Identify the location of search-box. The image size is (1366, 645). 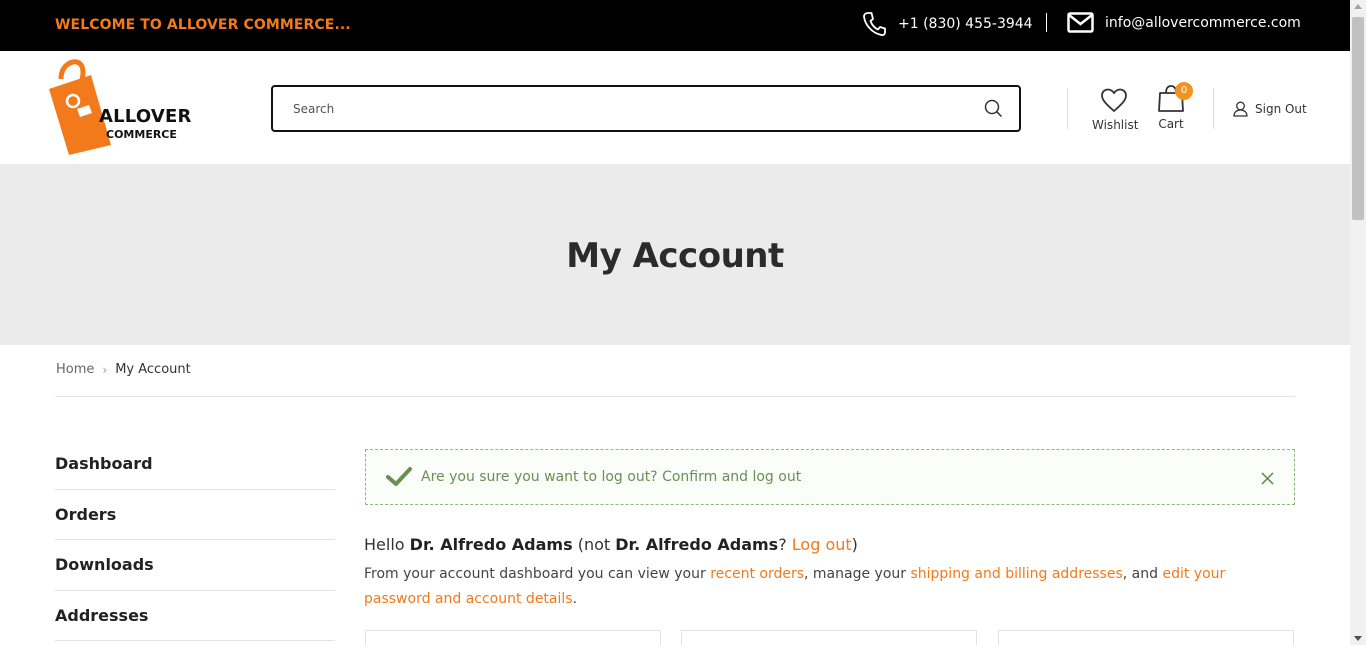
(646, 108).